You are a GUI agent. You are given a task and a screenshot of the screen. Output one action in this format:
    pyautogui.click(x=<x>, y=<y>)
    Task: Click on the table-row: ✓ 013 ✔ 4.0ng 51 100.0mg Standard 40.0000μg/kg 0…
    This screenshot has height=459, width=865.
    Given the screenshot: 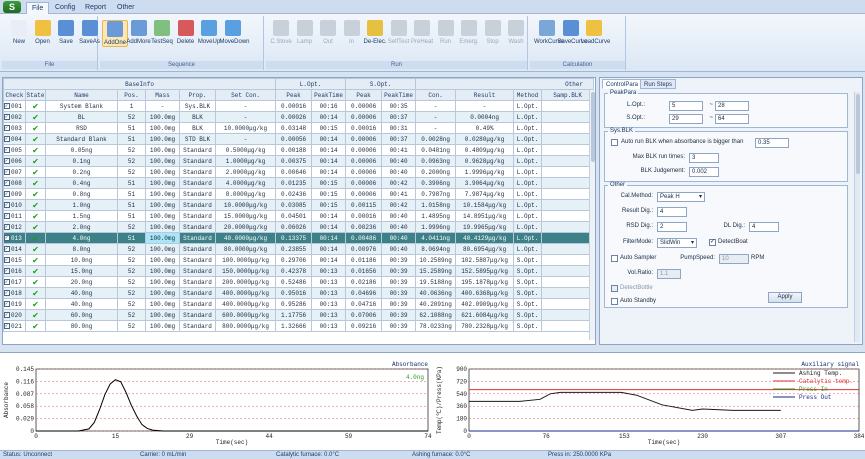 What is the action you would take?
    pyautogui.click(x=299, y=238)
    